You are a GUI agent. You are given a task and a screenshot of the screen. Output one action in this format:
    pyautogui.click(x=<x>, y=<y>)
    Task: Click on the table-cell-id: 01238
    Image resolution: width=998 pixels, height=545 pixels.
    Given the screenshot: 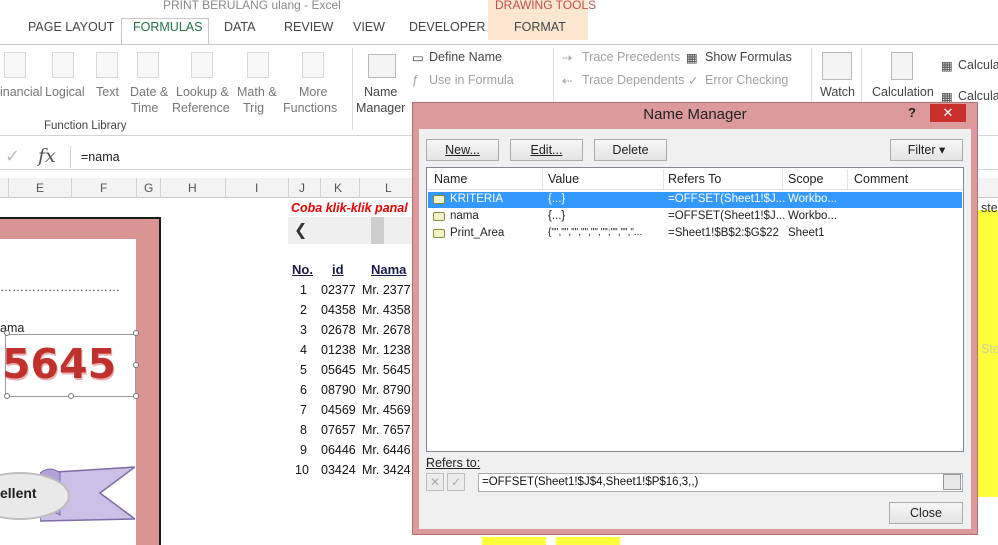 What is the action you would take?
    pyautogui.click(x=338, y=350)
    